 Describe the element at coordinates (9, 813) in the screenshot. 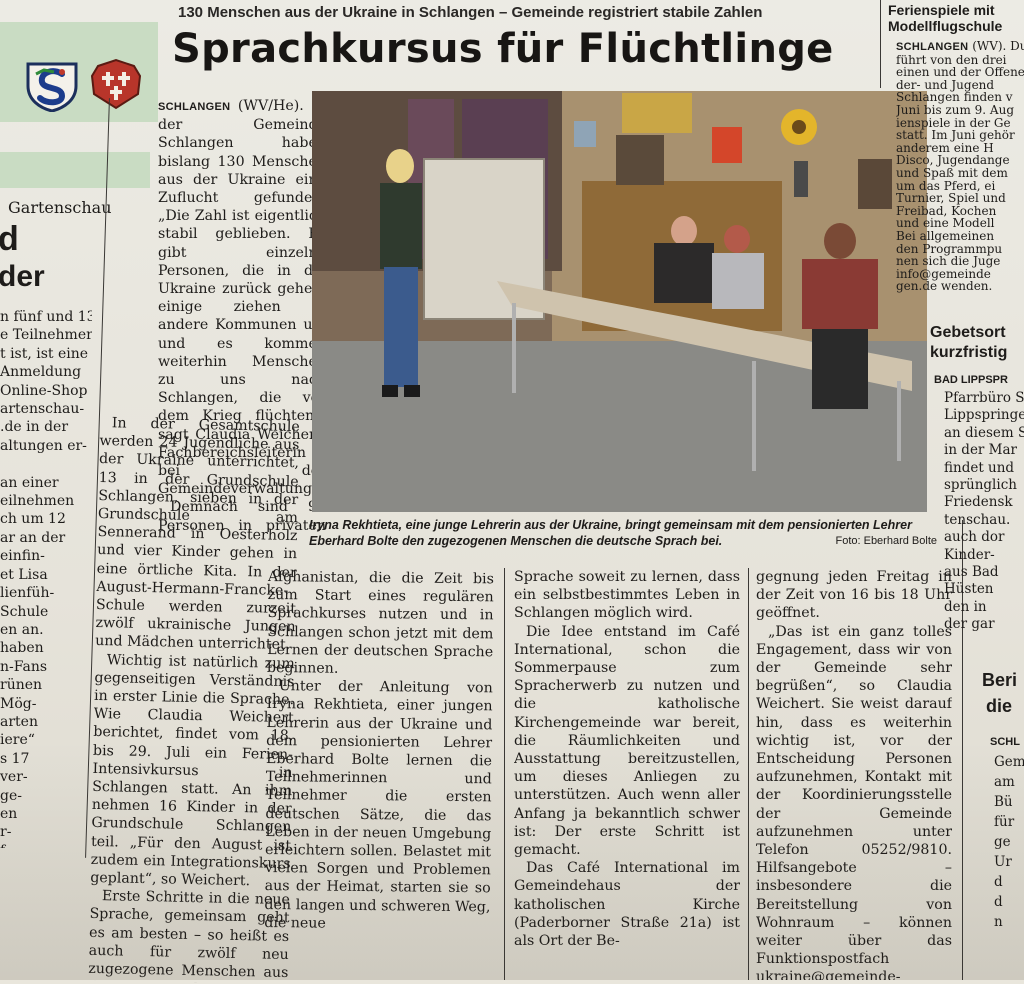

I see `left-column-line: en` at that location.